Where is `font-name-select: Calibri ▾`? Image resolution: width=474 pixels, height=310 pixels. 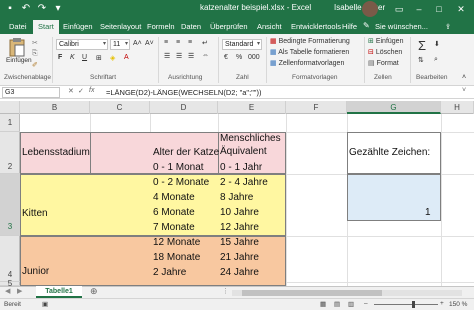 font-name-select: Calibri ▾ is located at coordinates (82, 44).